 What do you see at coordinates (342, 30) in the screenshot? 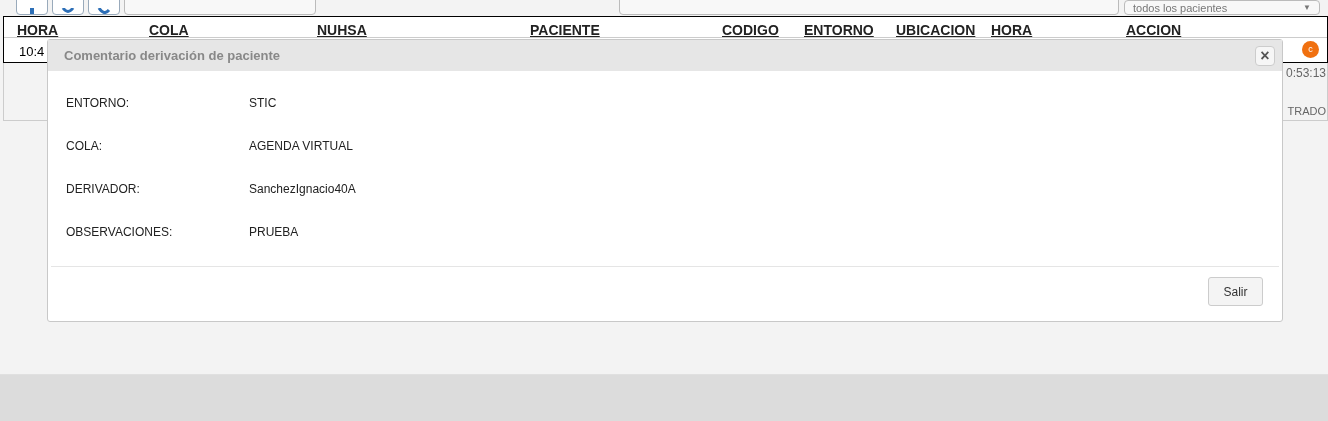
I see `column-header: NUHSA` at bounding box center [342, 30].